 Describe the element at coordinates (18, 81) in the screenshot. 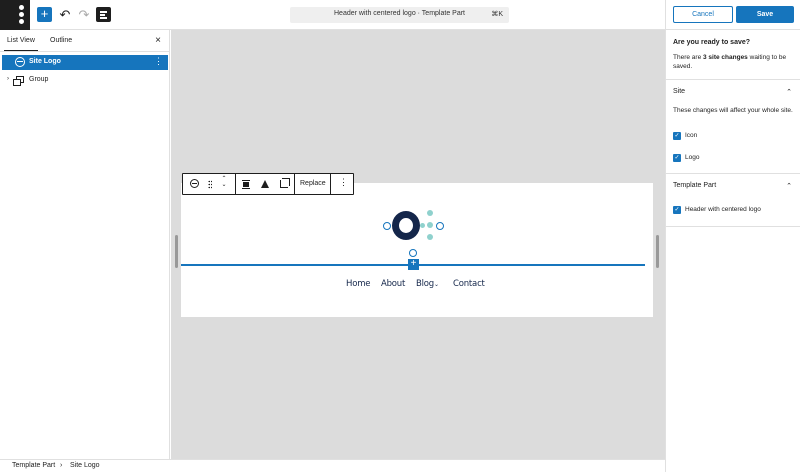

I see `group-icon` at that location.